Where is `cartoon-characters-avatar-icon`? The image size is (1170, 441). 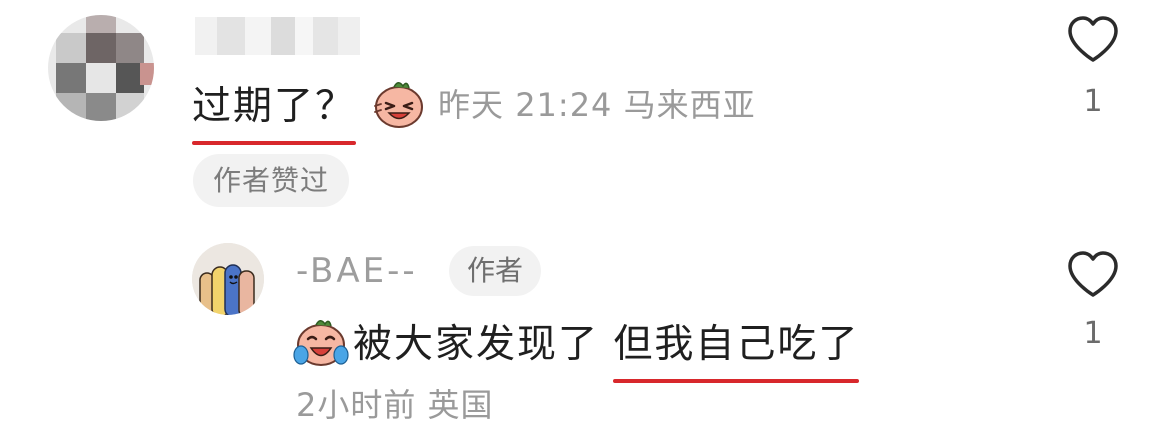 cartoon-characters-avatar-icon is located at coordinates (228, 279).